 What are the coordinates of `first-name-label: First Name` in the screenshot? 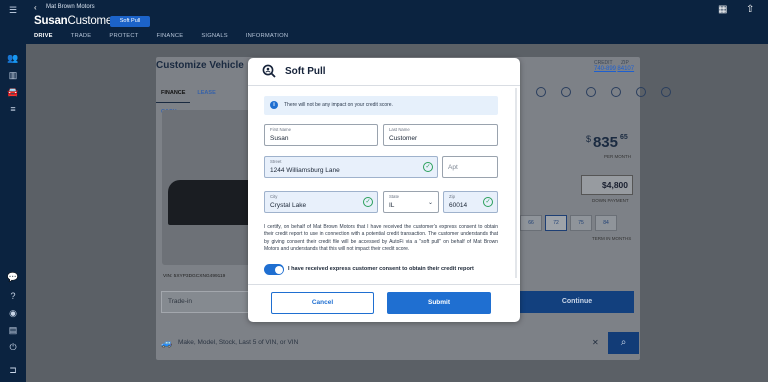 It's located at (281, 129).